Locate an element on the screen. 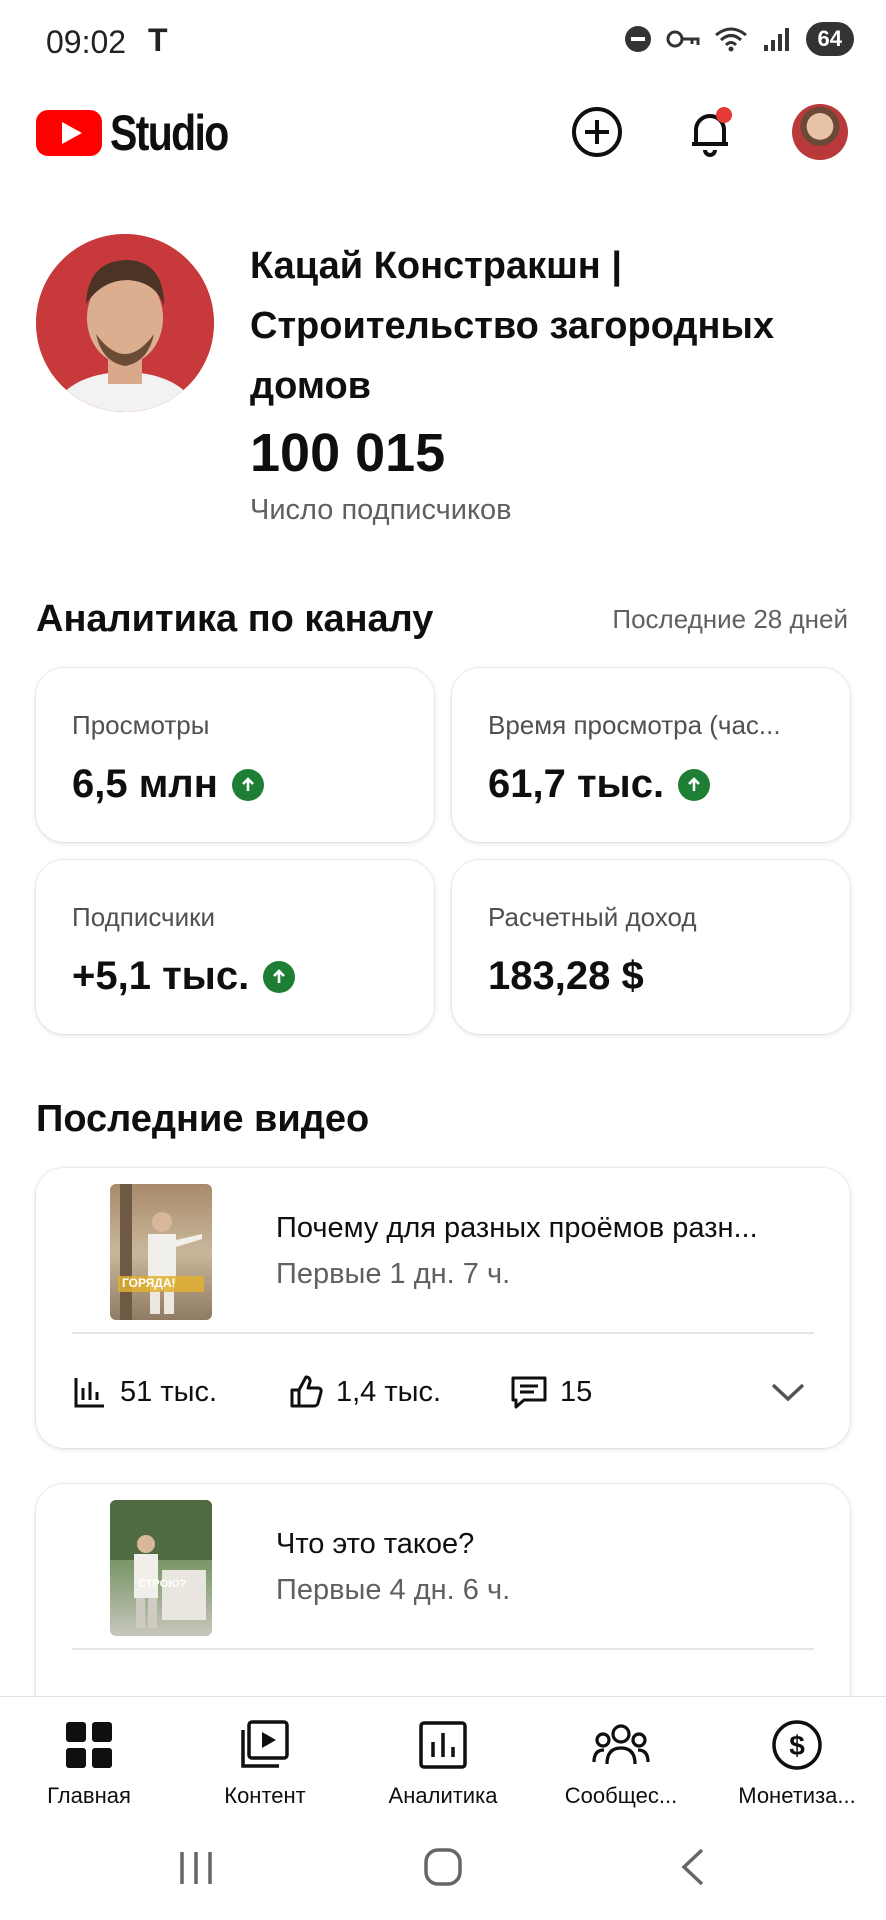 The height and width of the screenshot is (1920, 886). content-icon is located at coordinates (265, 1744).